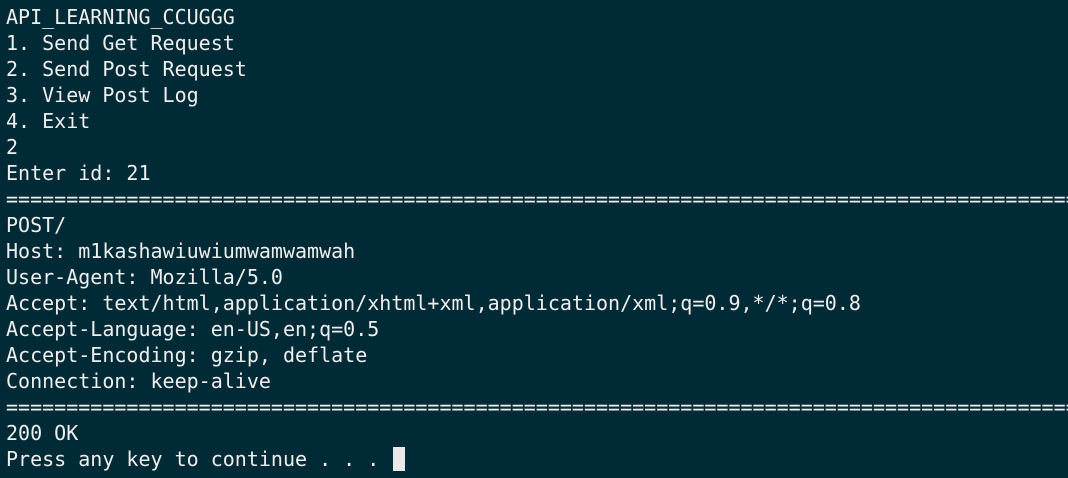 The image size is (1068, 478). Describe the element at coordinates (126, 69) in the screenshot. I see `menu-item-post: 2. Send Post Request` at that location.